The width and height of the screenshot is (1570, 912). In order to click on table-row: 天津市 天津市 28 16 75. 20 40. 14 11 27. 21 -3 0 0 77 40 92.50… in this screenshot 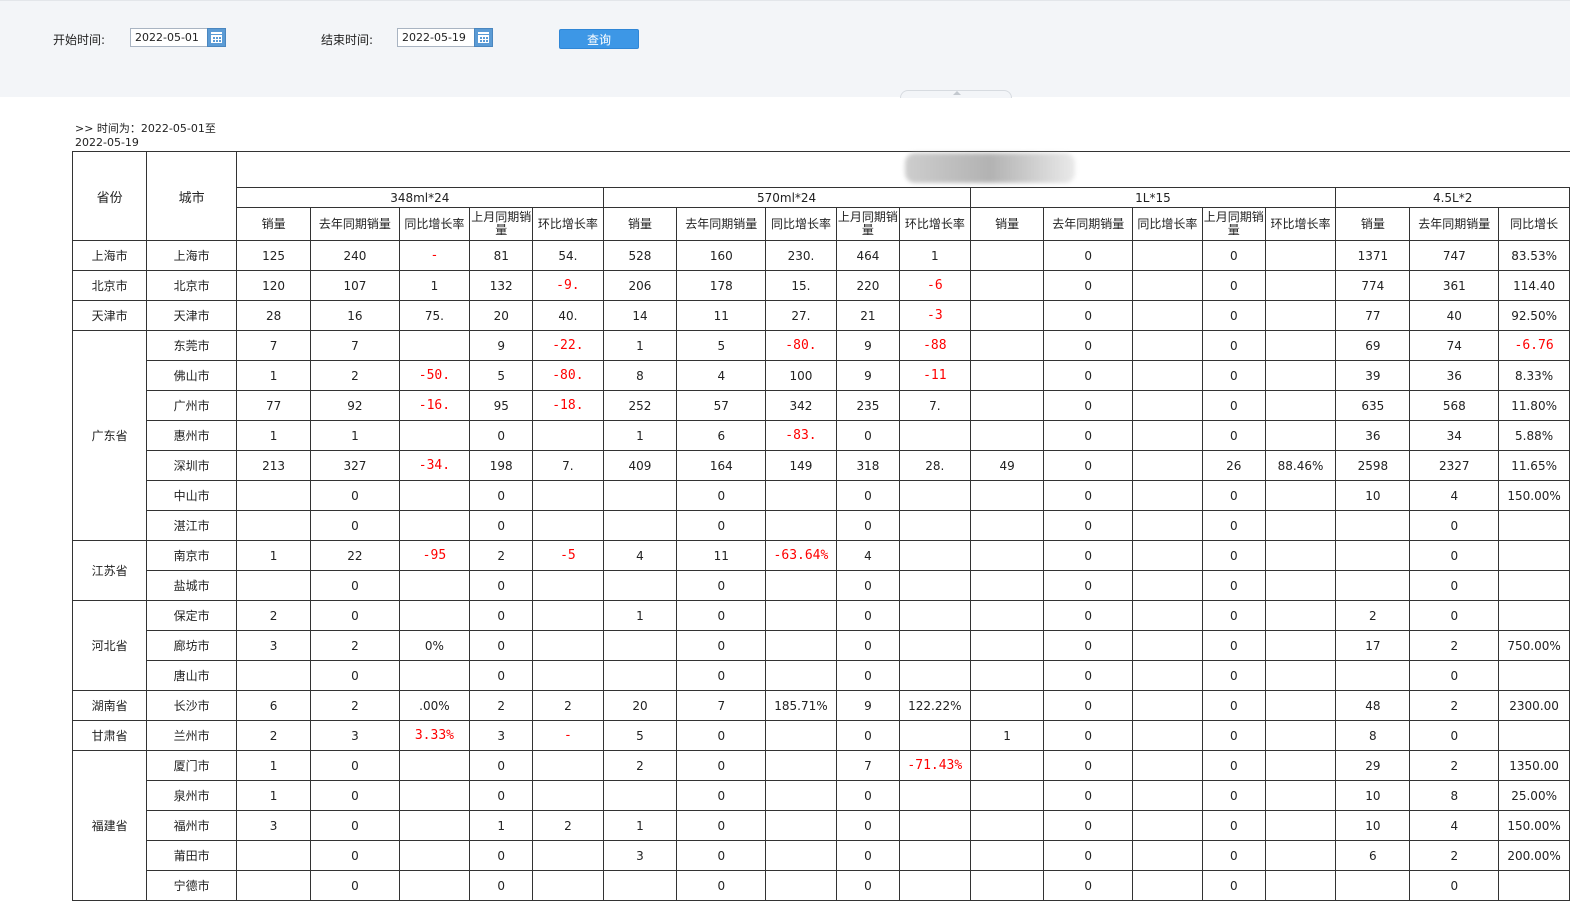, I will do `click(820, 315)`.